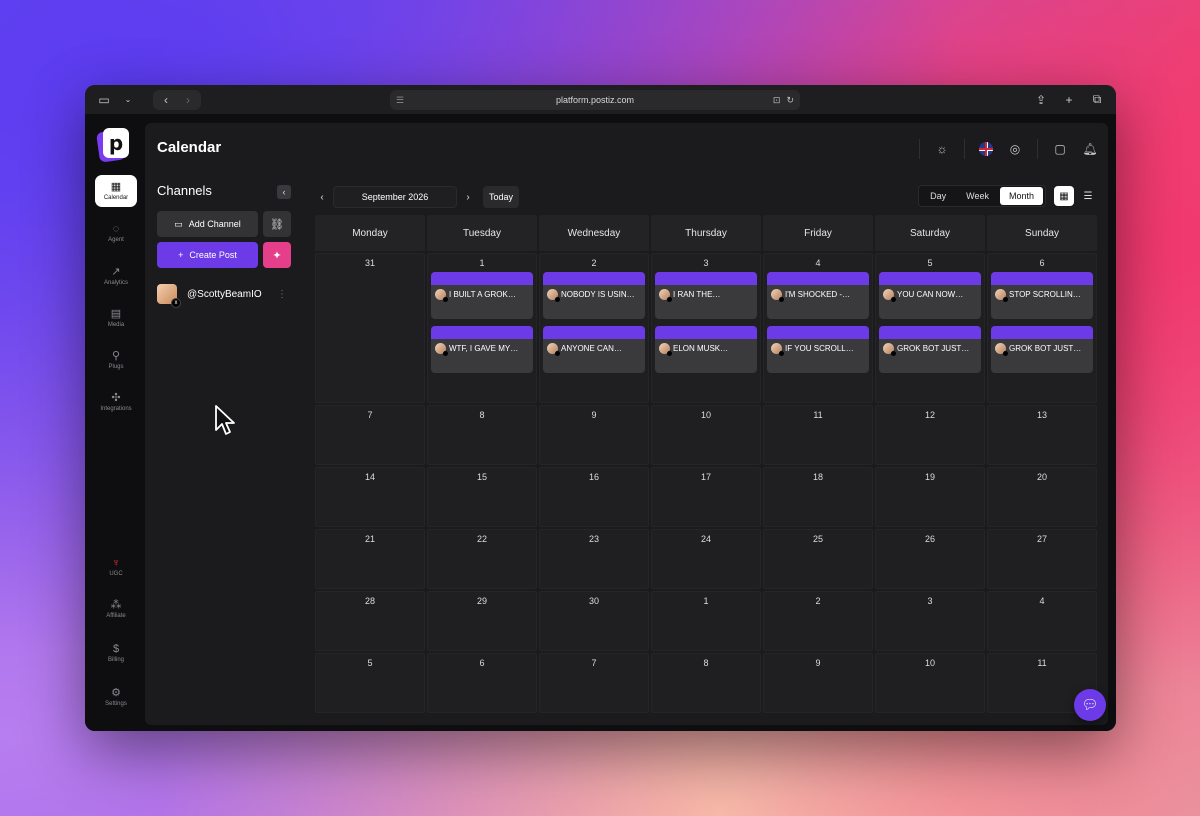 The width and height of the screenshot is (1200, 816). I want to click on view-day-button: Day, so click(938, 196).